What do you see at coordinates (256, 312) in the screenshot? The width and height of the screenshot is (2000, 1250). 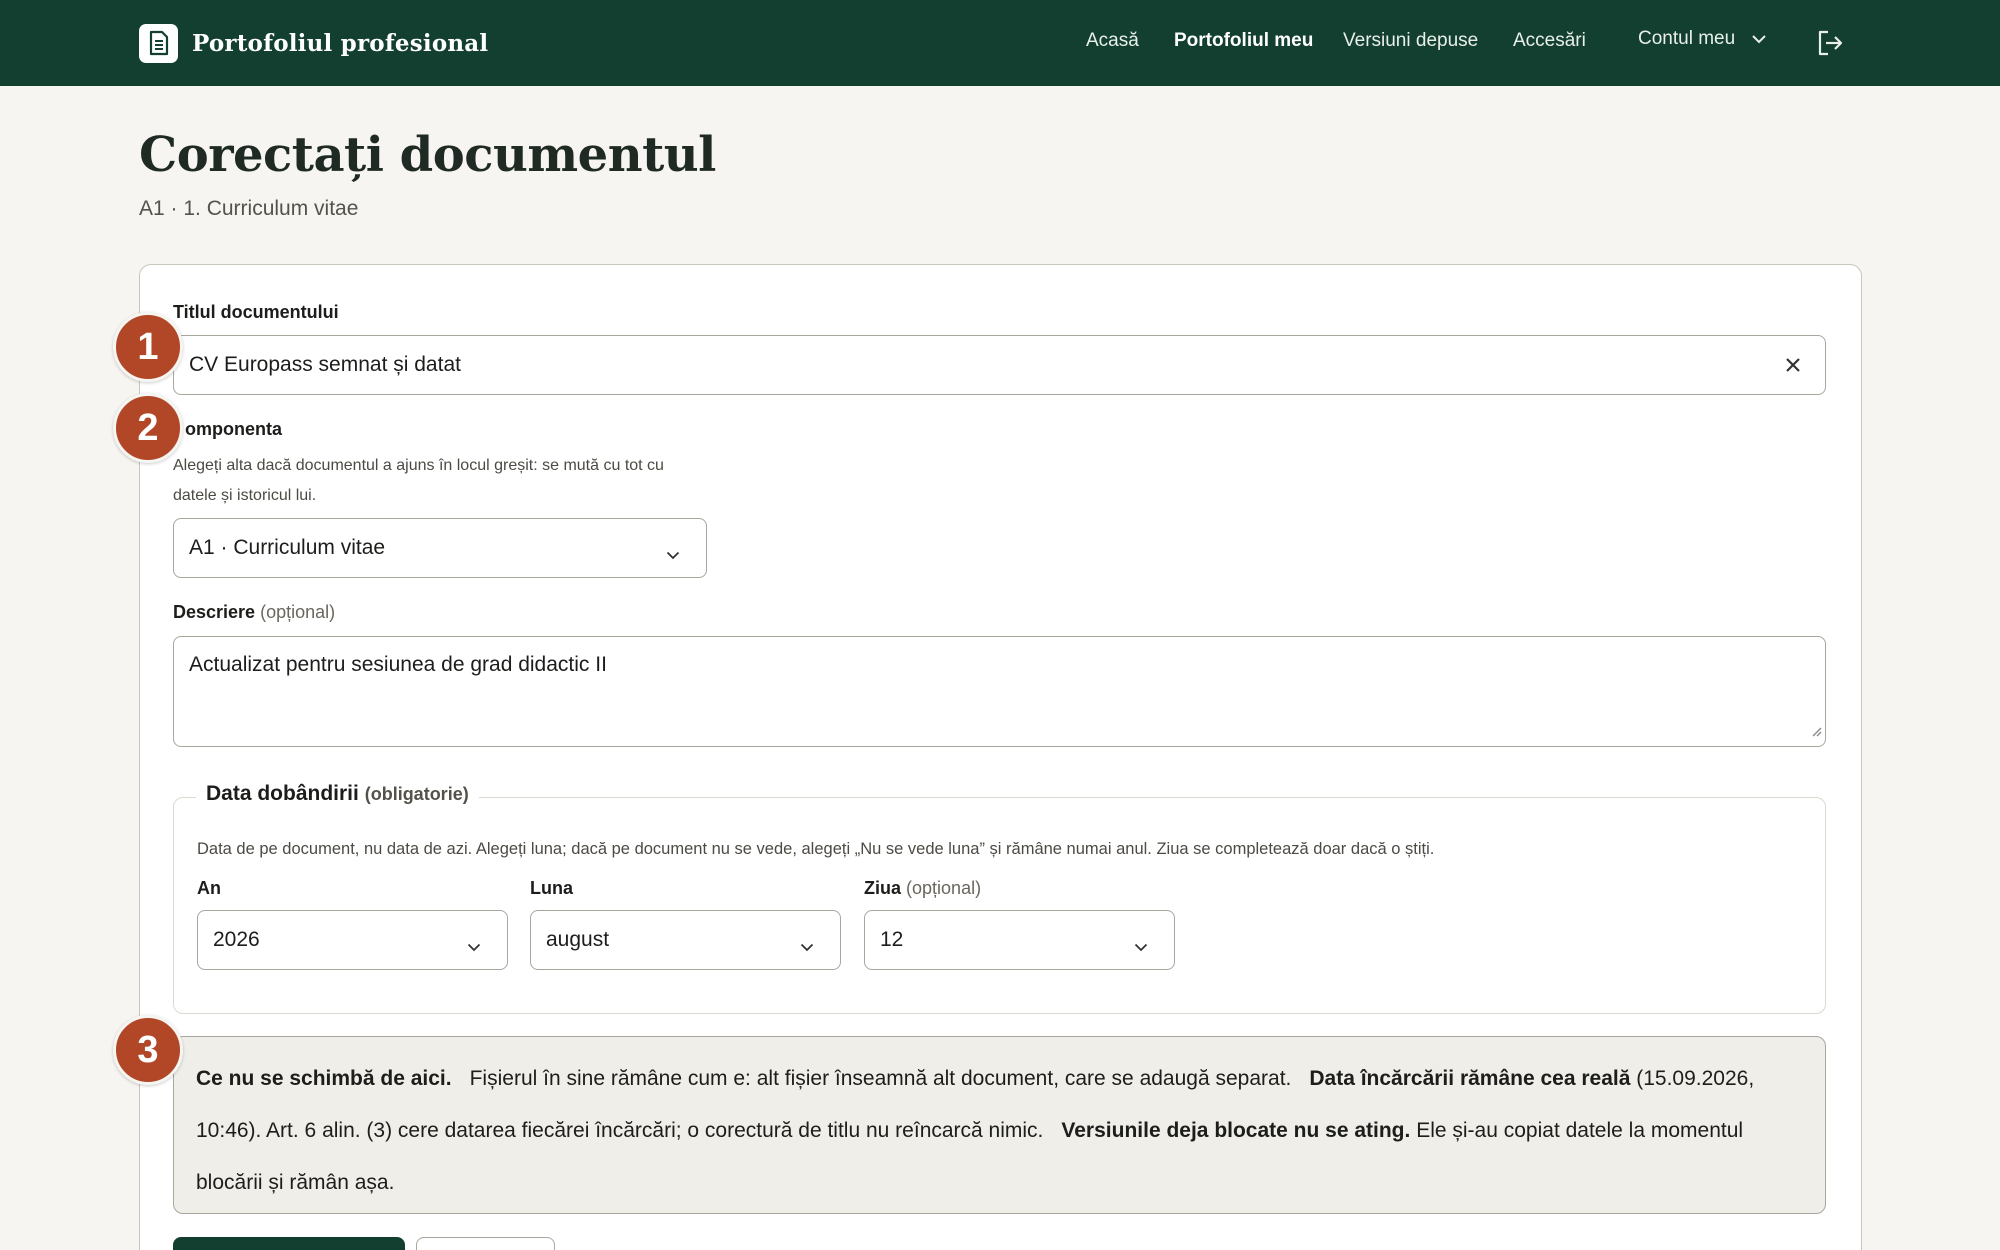 I see `title-label: Titlul documentului` at bounding box center [256, 312].